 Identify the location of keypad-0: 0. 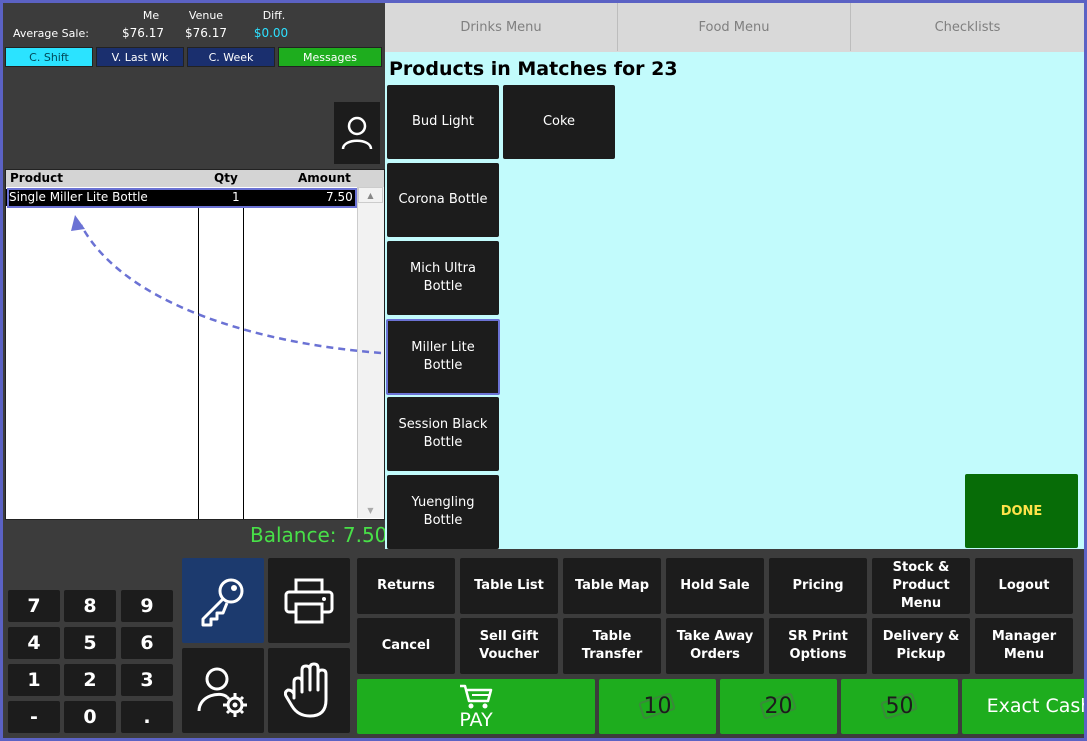
(90, 717).